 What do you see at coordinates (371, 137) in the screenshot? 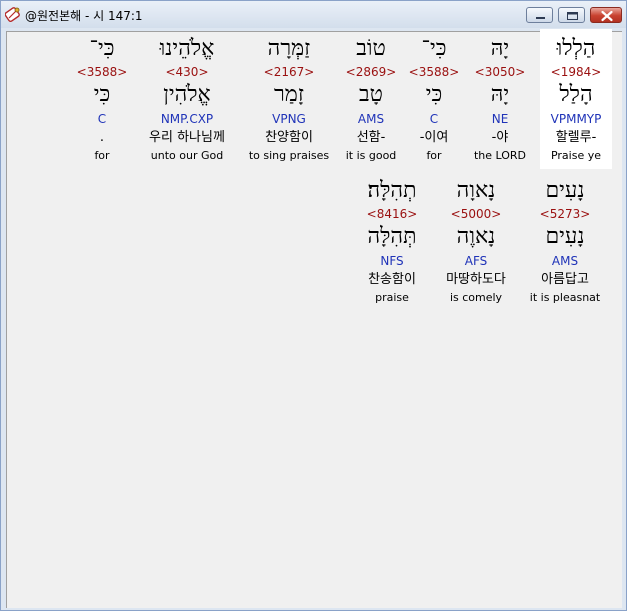
I see `korean-gloss: 선함-` at bounding box center [371, 137].